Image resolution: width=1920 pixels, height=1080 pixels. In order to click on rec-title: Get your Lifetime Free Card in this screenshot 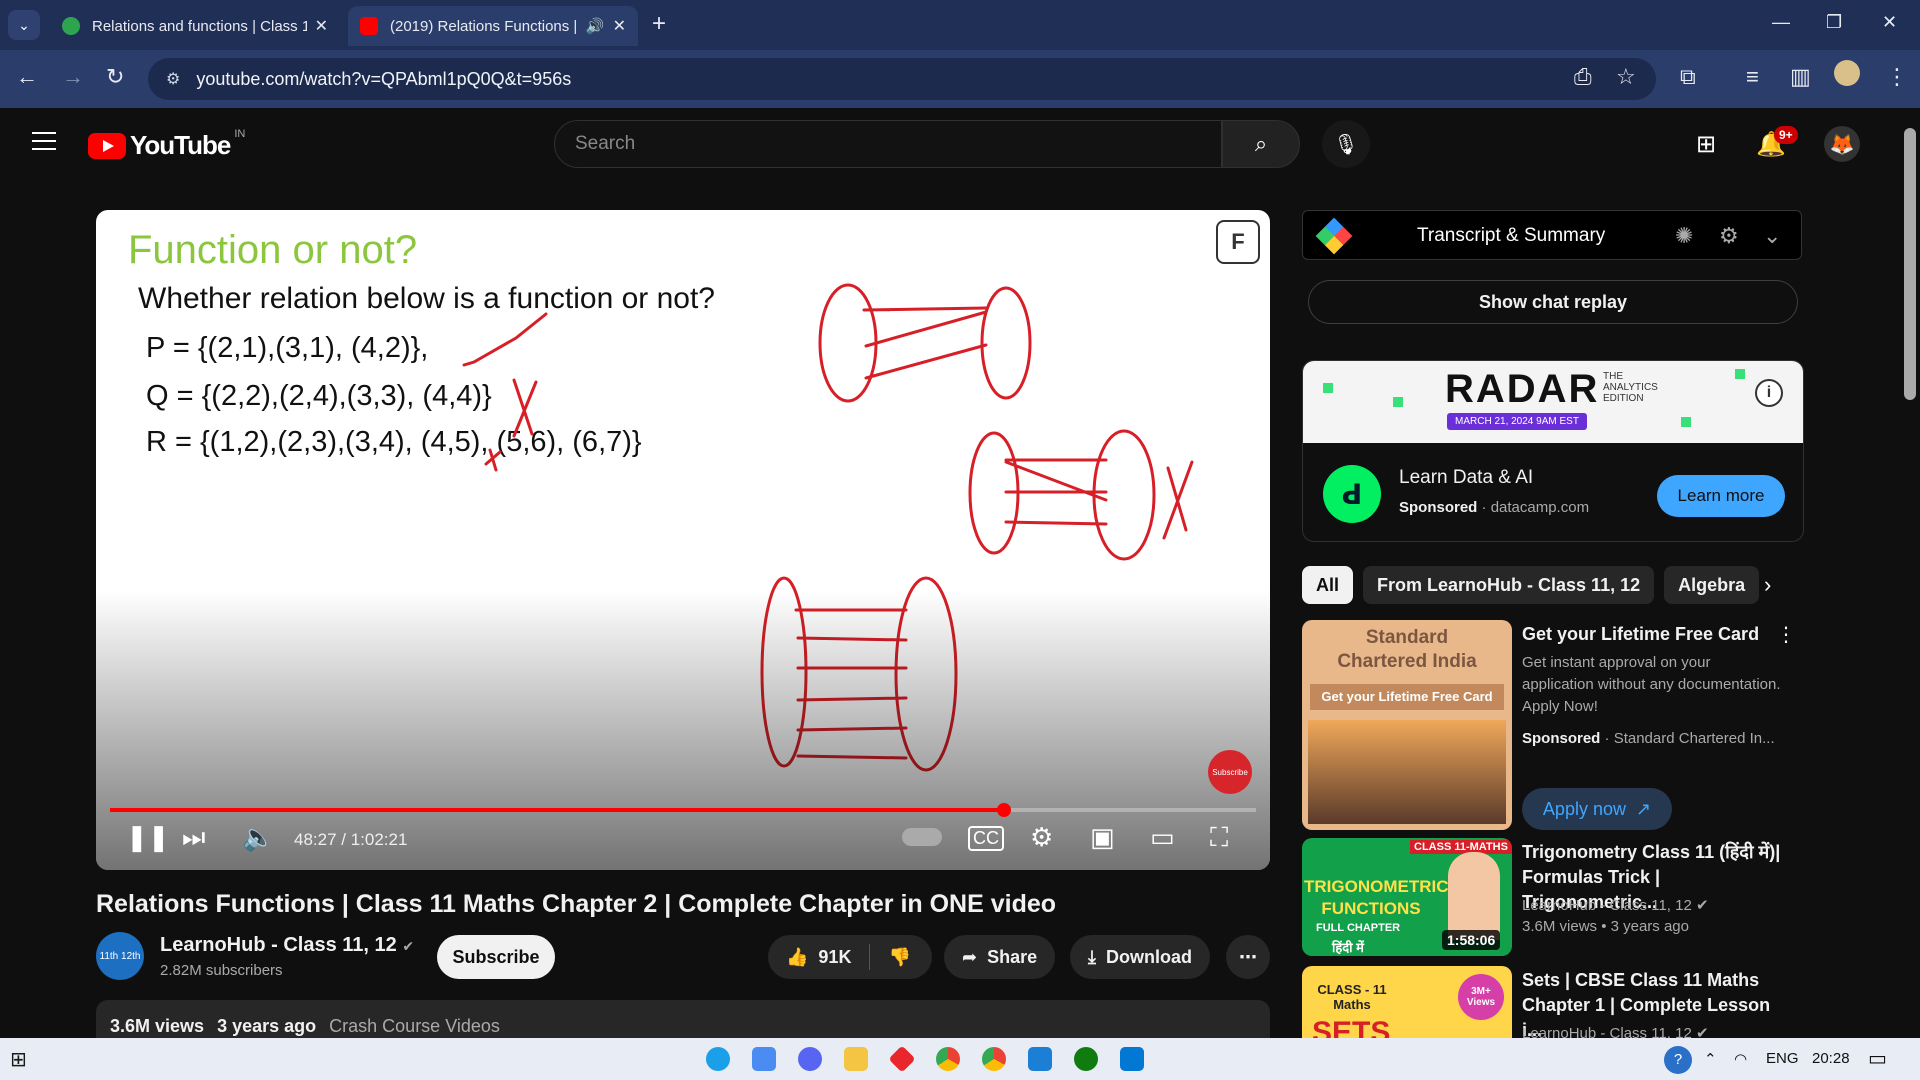, I will do `click(1652, 634)`.